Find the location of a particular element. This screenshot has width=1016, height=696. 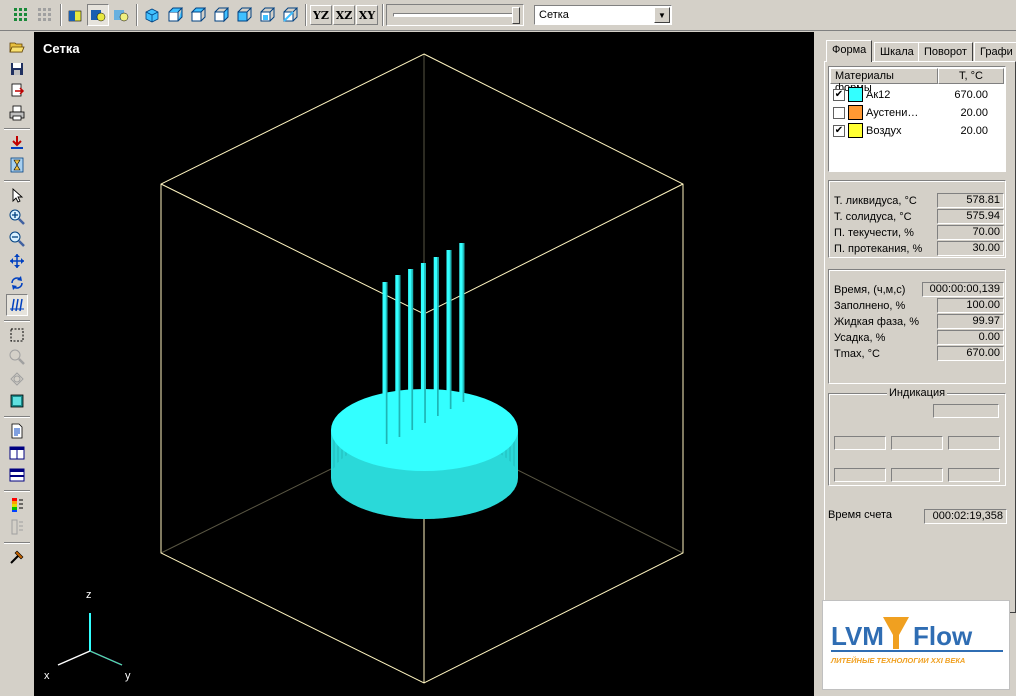

cube-view-2-icon is located at coordinates (175, 15).